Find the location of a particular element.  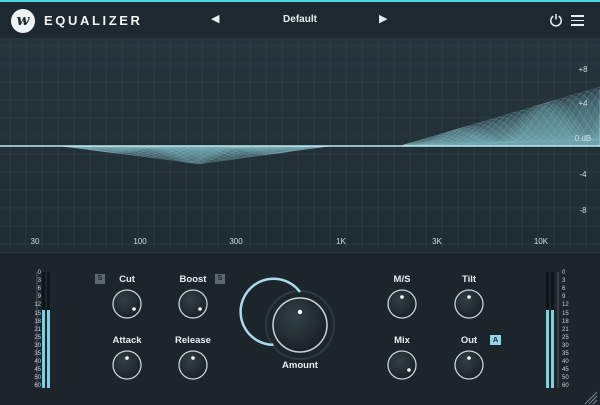

resize-grip-icon is located at coordinates (590, 397).